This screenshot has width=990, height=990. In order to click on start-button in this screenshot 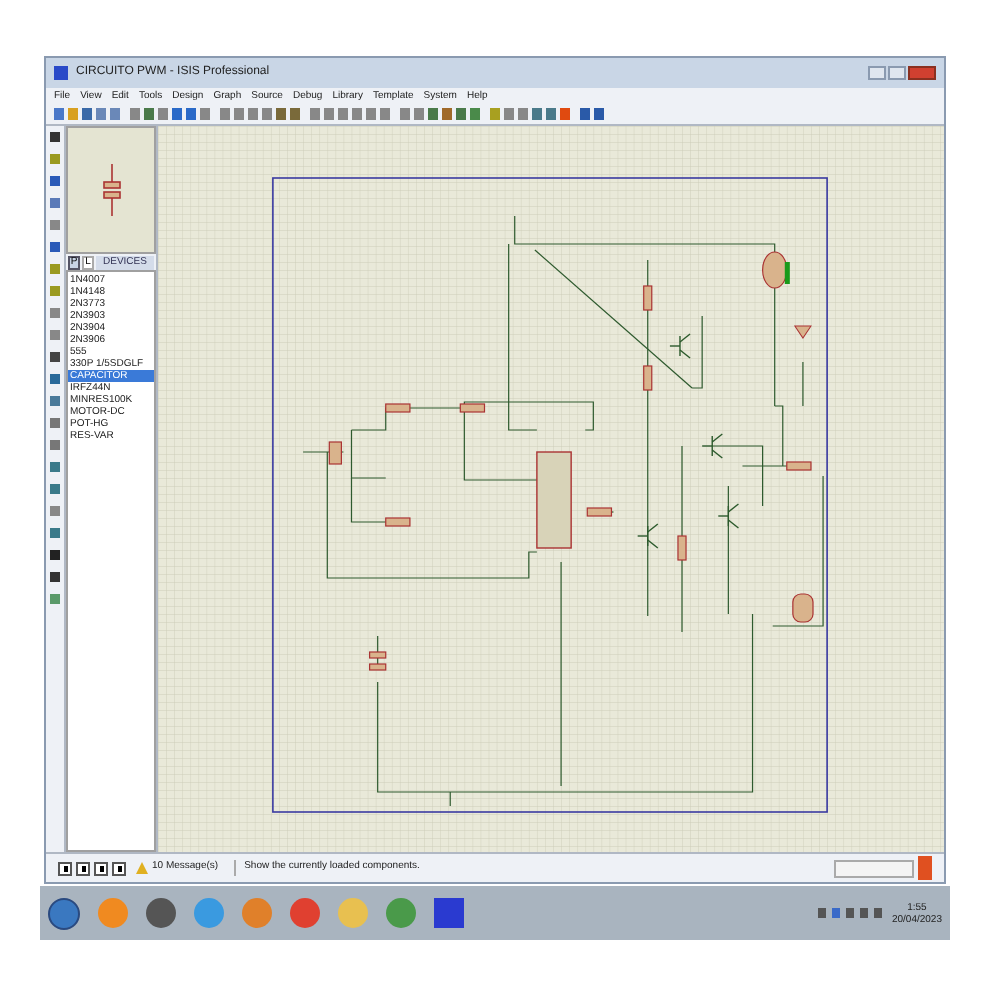, I will do `click(64, 913)`.